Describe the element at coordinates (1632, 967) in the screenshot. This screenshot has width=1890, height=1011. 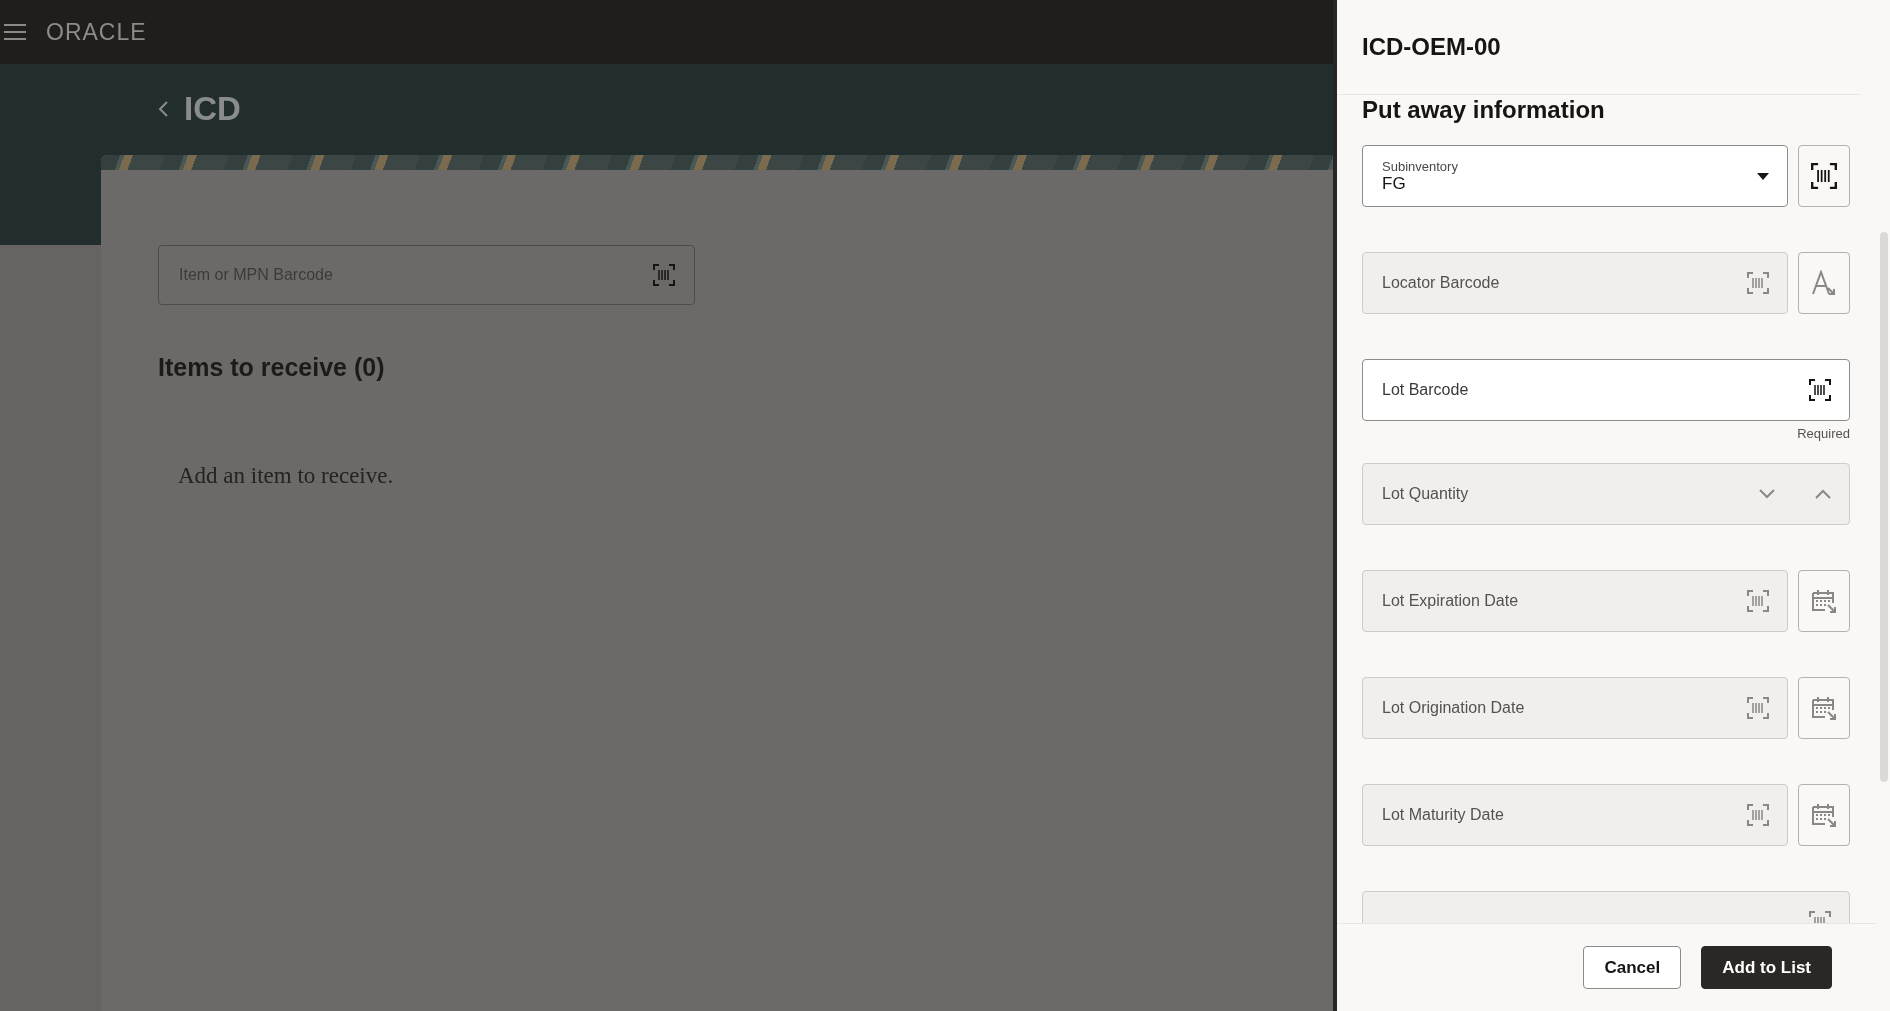
I see `secondary-button: Cancel` at that location.